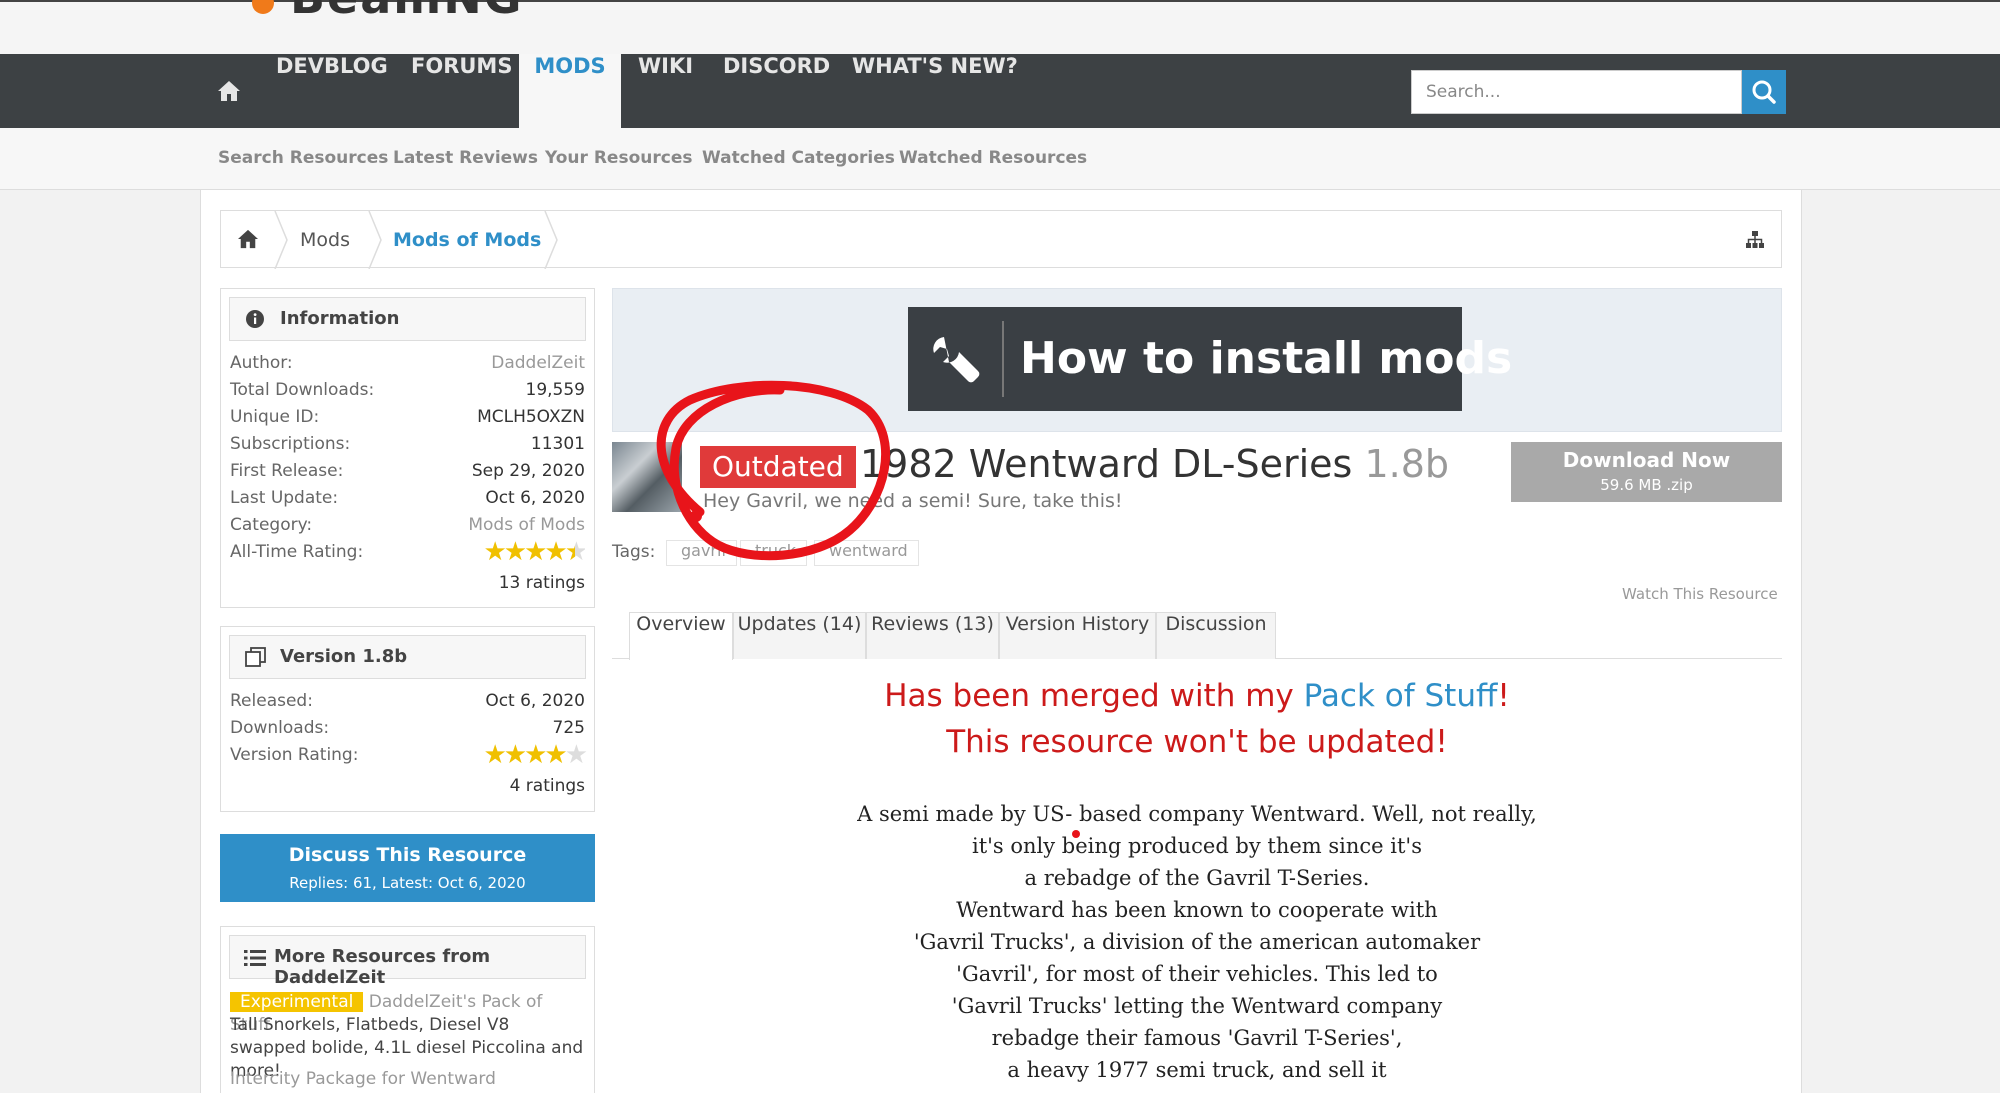 The image size is (2000, 1093). Describe the element at coordinates (1197, 696) in the screenshot. I see `merged-notice: Has been merged with my Pack of Stuff!` at that location.